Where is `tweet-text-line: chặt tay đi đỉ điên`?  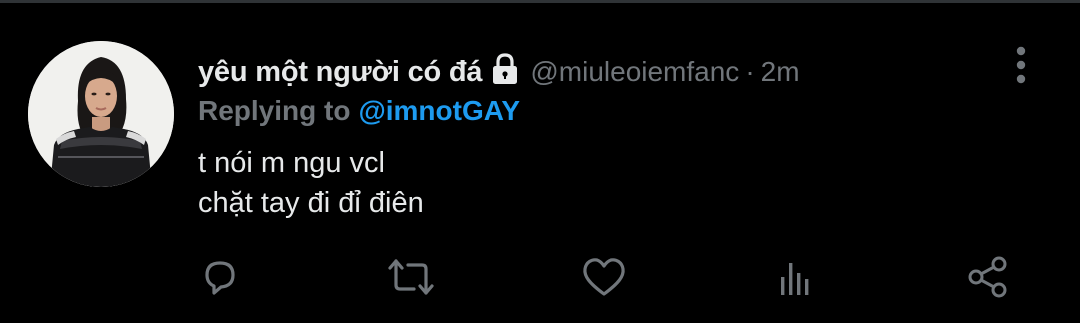 tweet-text-line: chặt tay đi đỉ điên is located at coordinates (311, 203).